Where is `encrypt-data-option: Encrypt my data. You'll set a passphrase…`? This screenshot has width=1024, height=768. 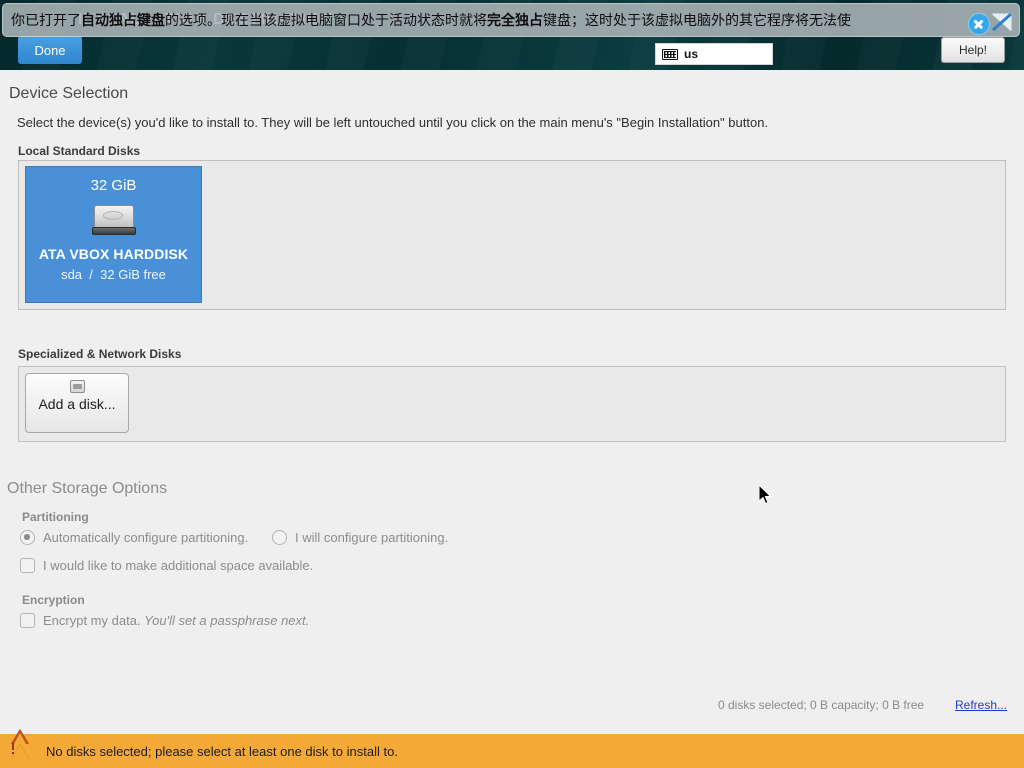 encrypt-data-option: Encrypt my data. You'll set a passphrase… is located at coordinates (164, 620).